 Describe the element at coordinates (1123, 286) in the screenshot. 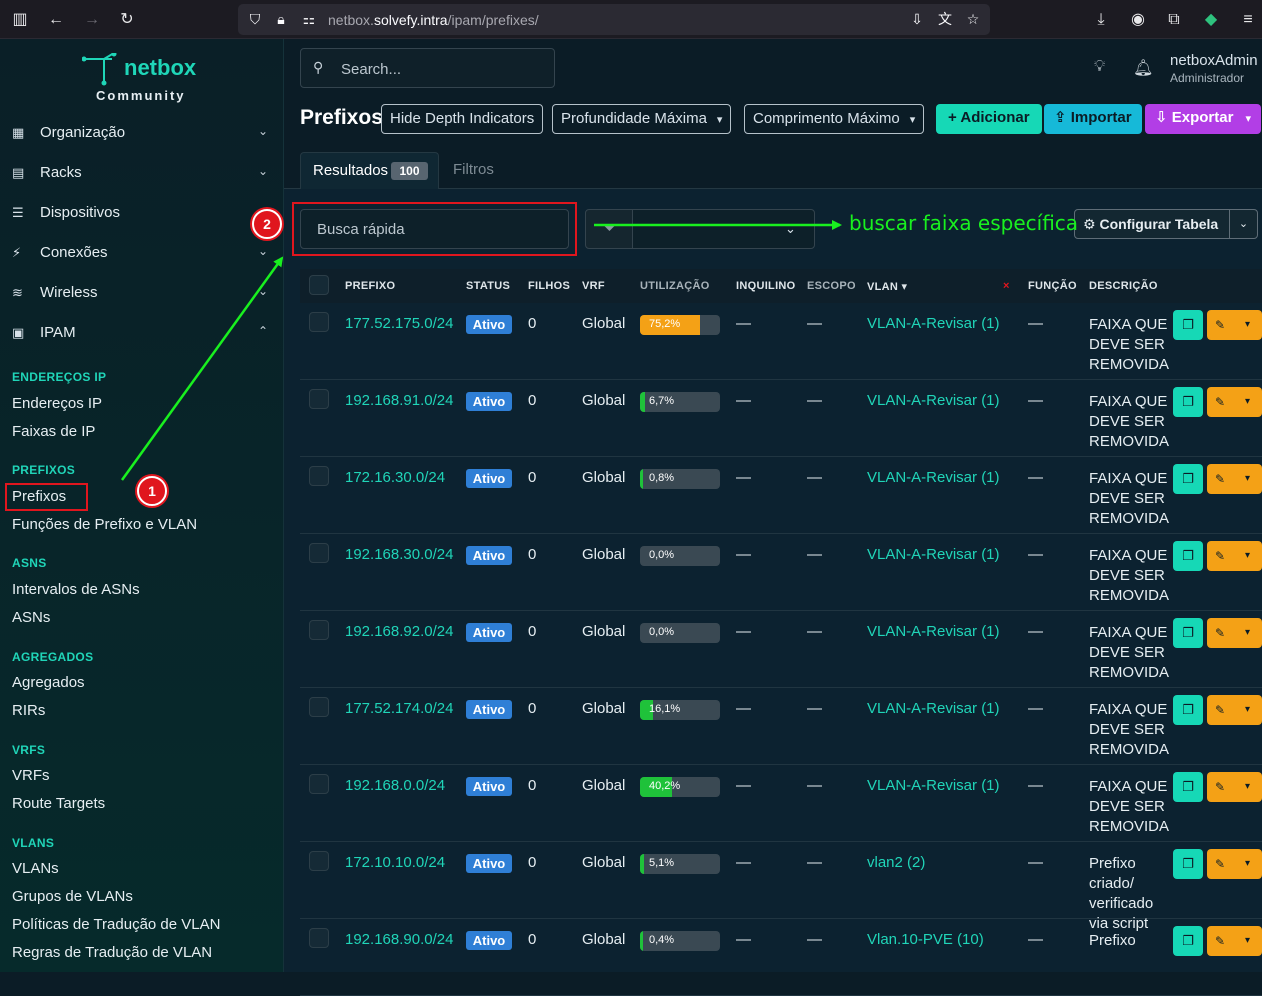

I see `col-description: DESCRIÇÃO` at that location.